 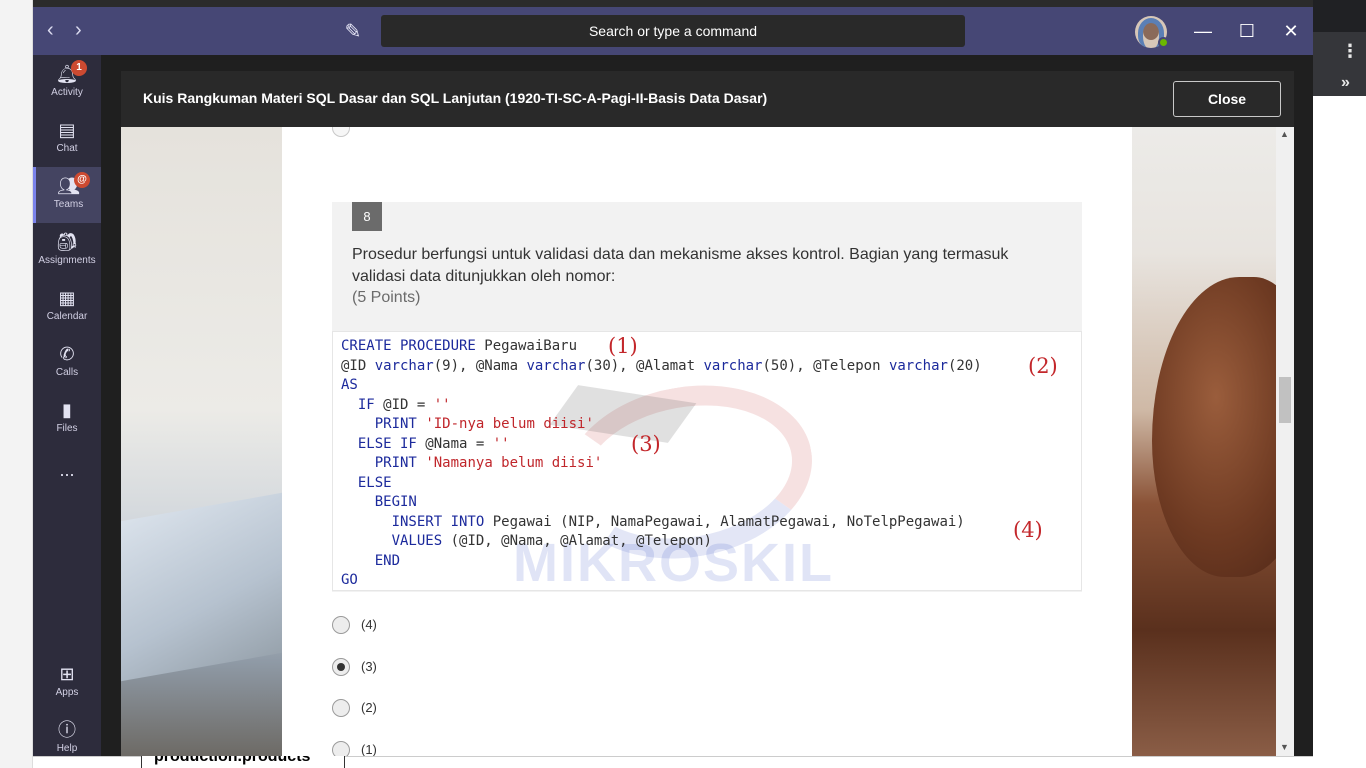 What do you see at coordinates (67, 242) in the screenshot?
I see `backpack-icon: 🎒︎` at bounding box center [67, 242].